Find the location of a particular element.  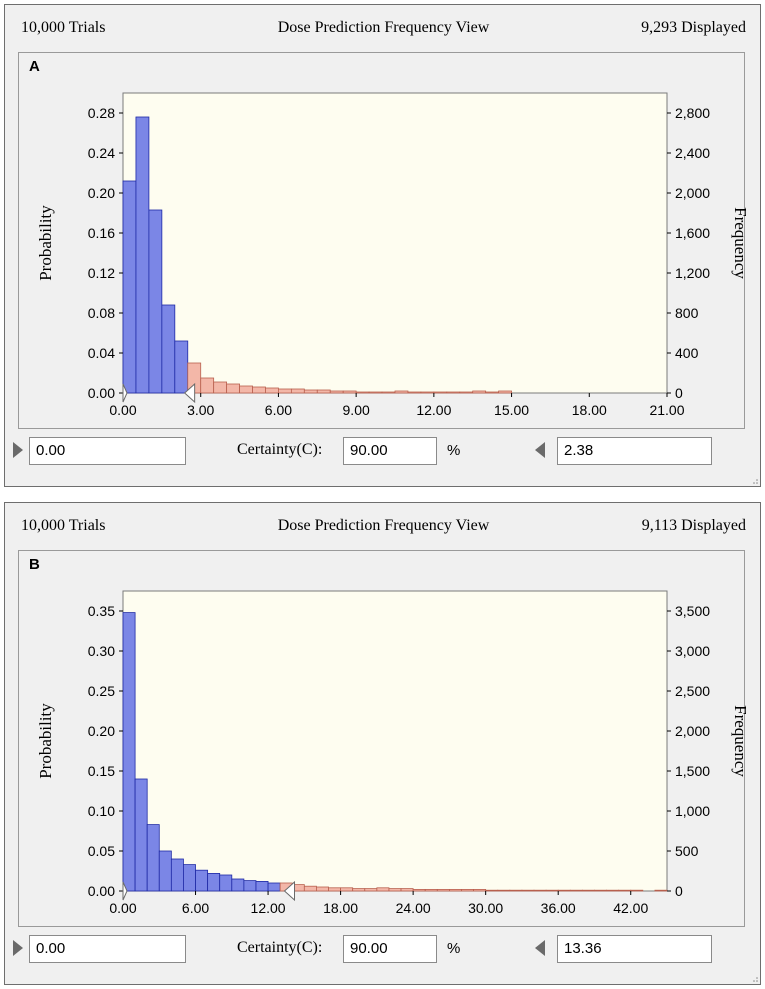

y2-tick-label: 3,000 is located at coordinates (692, 651).